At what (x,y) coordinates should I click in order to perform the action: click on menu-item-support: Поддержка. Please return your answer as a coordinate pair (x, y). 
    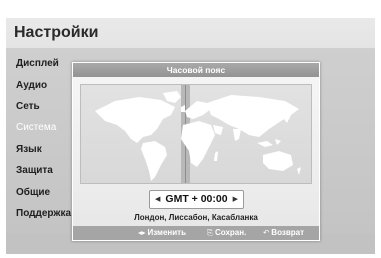
    Looking at the image, I should click on (43, 213).